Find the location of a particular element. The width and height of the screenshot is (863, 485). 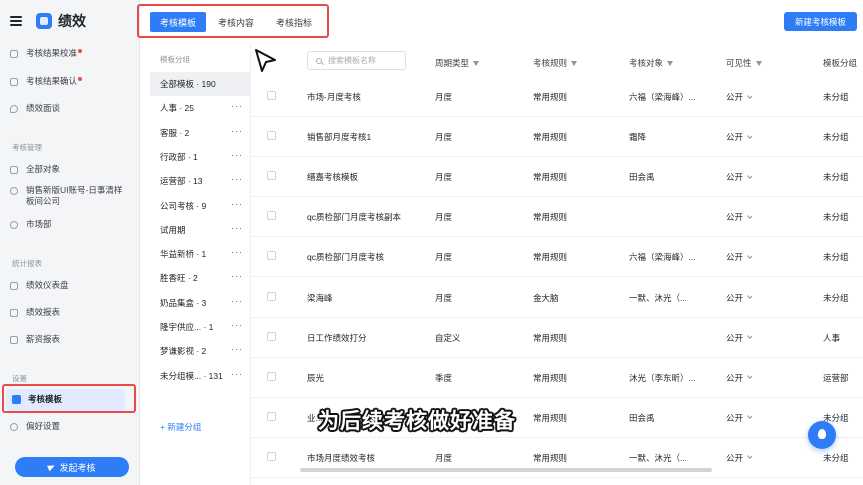

group-item: 胜香旺 · 2 ··· is located at coordinates (200, 278).